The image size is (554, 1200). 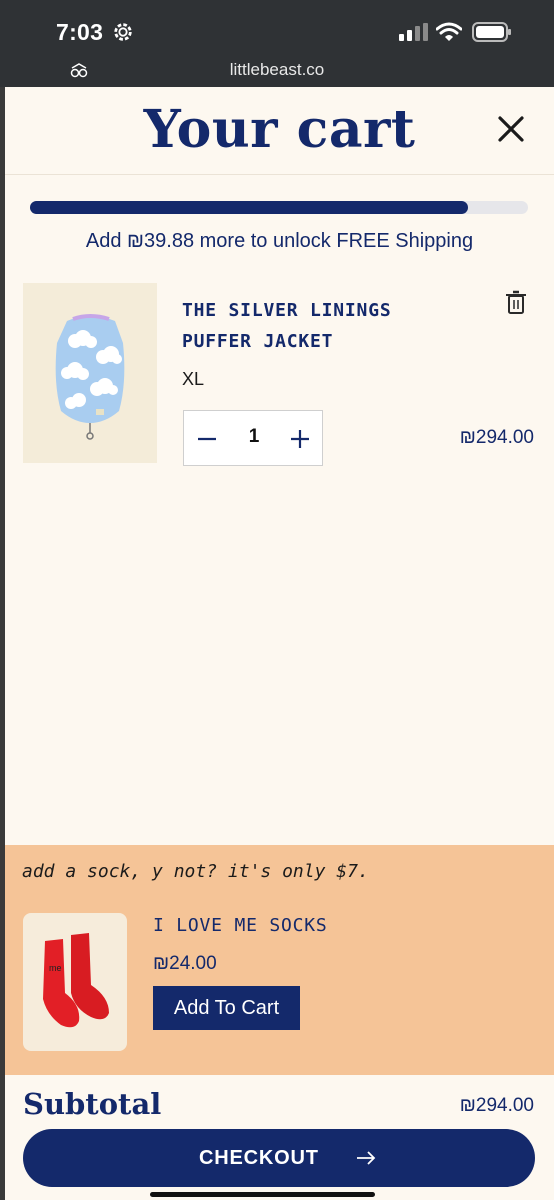 I want to click on line-item-price: ₪294.00, so click(x=496, y=437).